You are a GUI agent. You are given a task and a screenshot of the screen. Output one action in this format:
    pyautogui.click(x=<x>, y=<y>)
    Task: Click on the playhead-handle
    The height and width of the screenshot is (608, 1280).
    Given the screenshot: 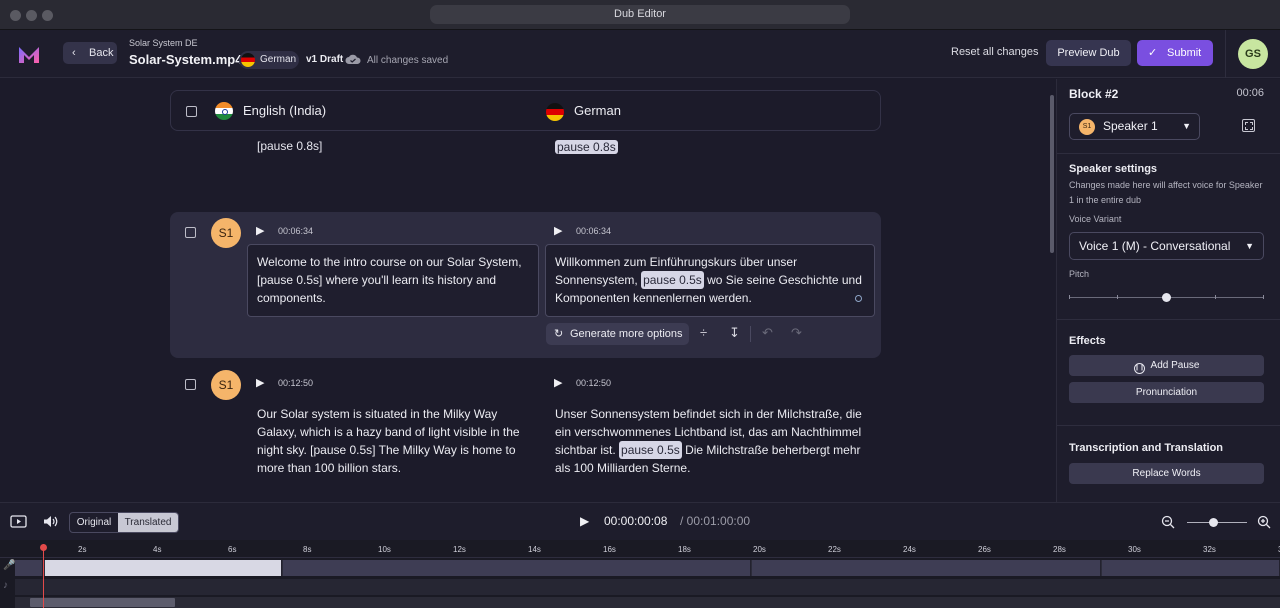 What is the action you would take?
    pyautogui.click(x=43, y=547)
    